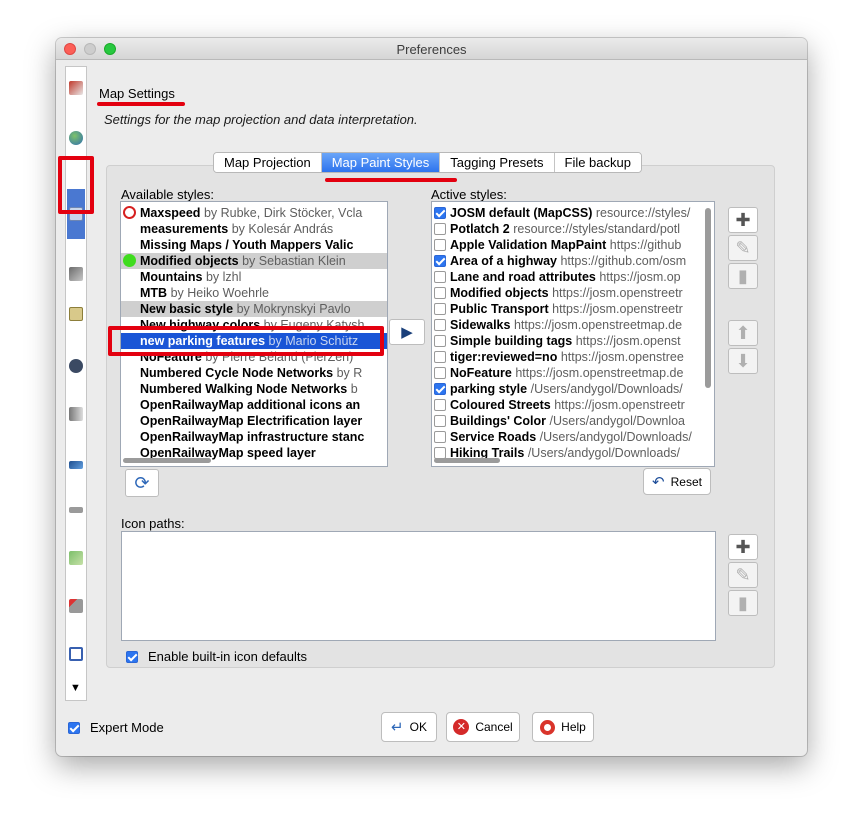 This screenshot has width=862, height=830. What do you see at coordinates (567, 357) in the screenshot?
I see `active-style-item: tiger:reviewed=no https://josm.openstree` at bounding box center [567, 357].